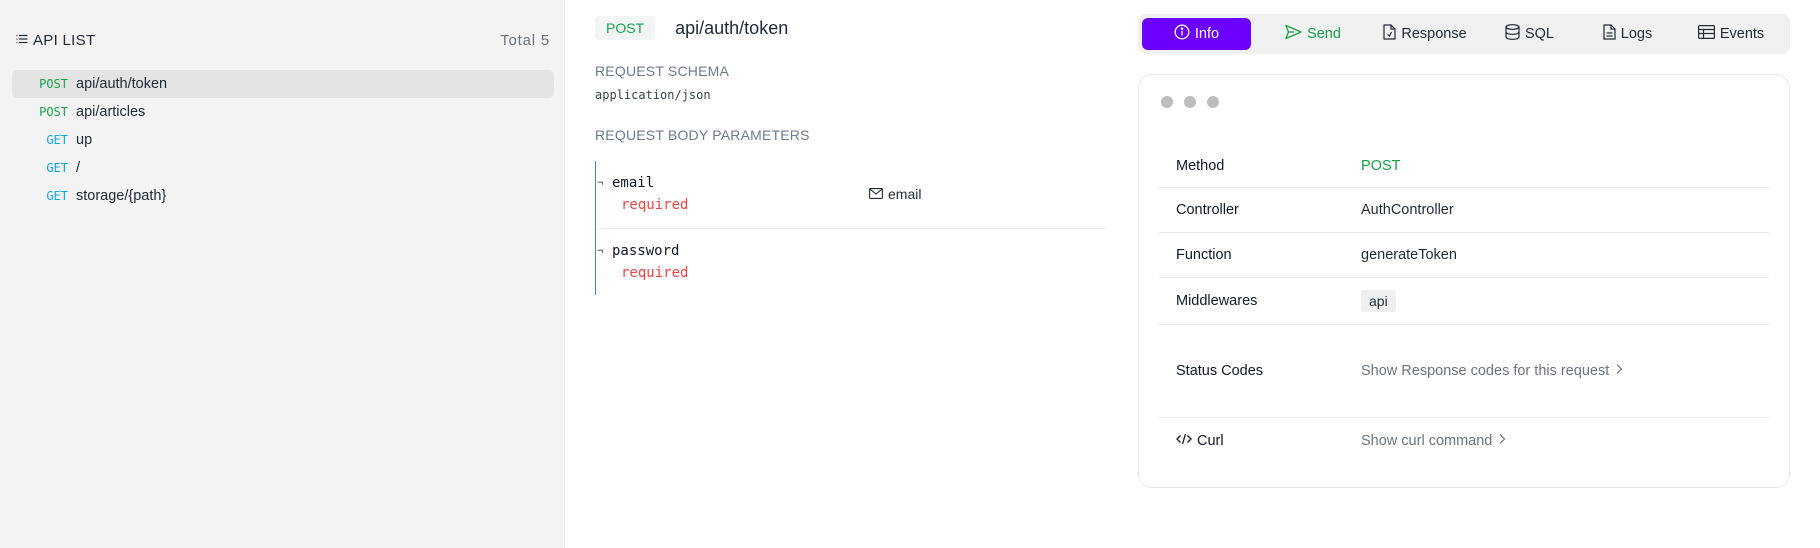  Describe the element at coordinates (84, 140) in the screenshot. I see `api-path: up` at that location.